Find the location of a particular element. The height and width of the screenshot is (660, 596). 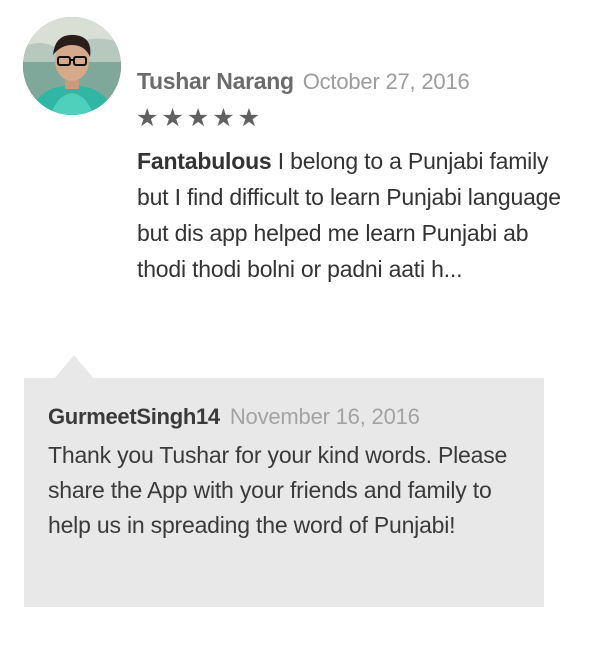

reply-date: November 16, 2016 is located at coordinates (324, 416).